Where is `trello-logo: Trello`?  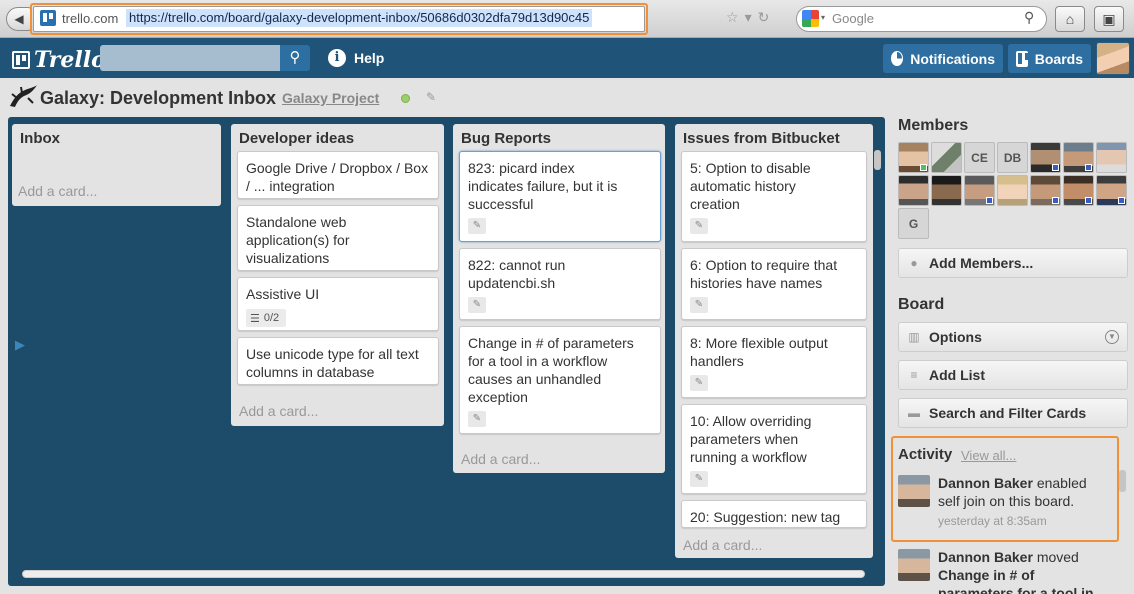
trello-logo: Trello is located at coordinates (59, 60).